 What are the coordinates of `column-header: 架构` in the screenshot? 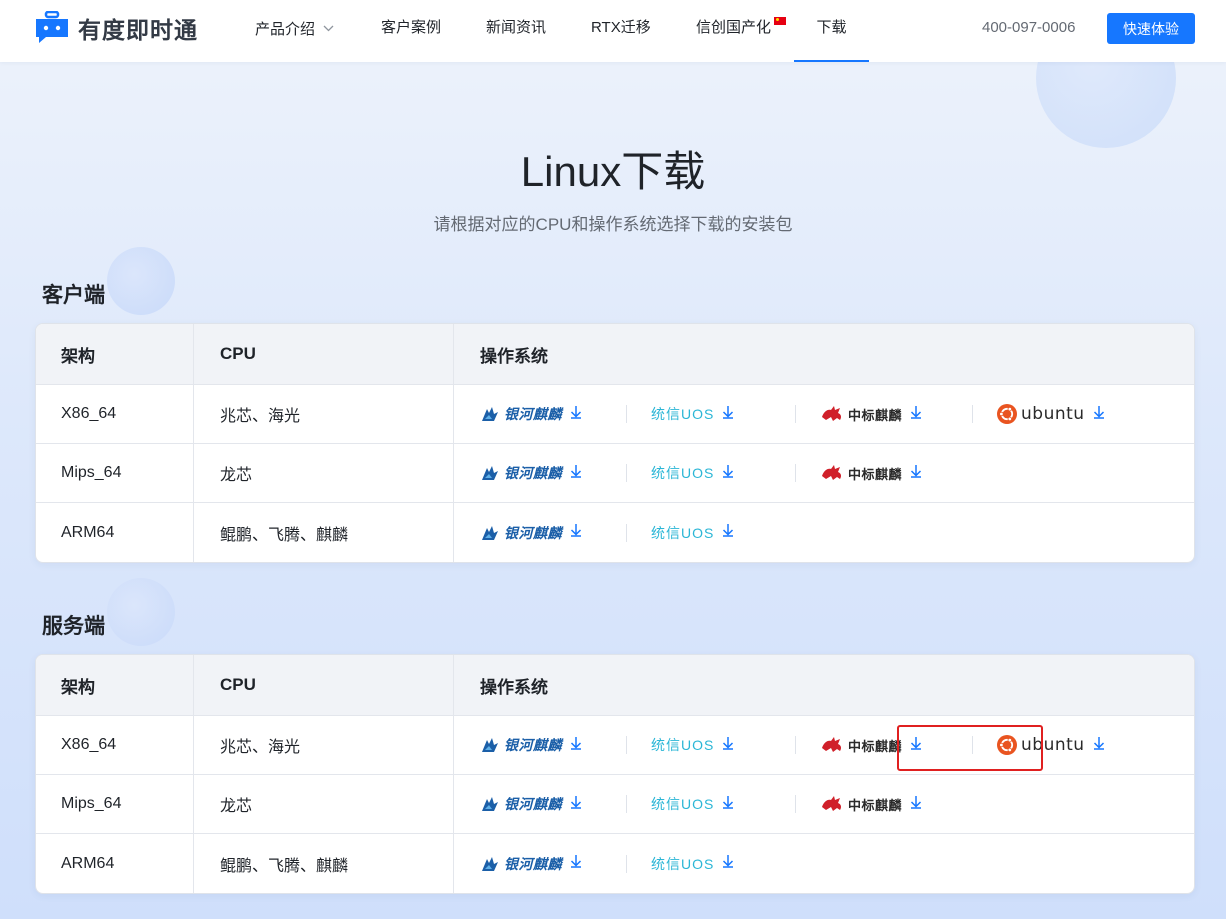 It's located at (115, 685).